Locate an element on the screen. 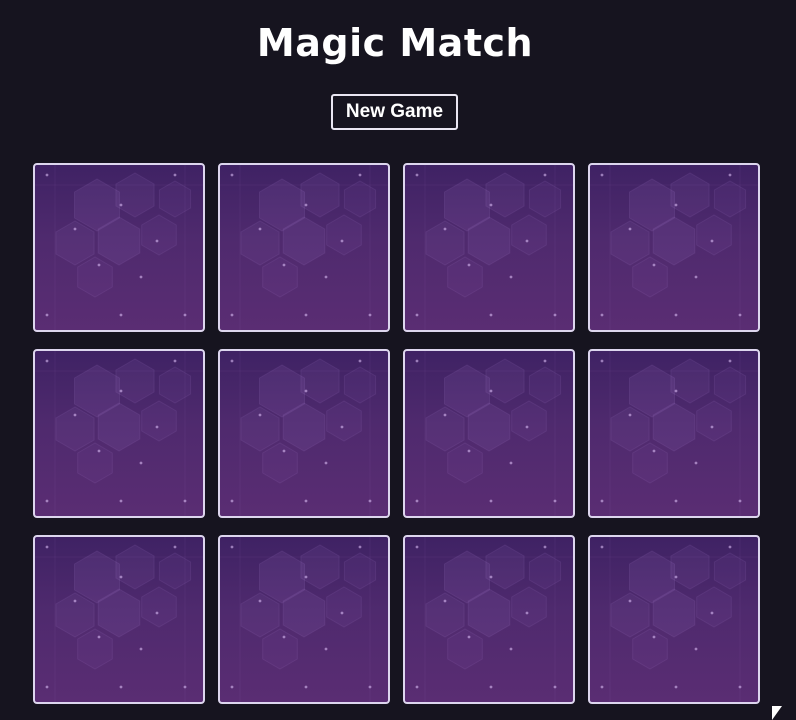 This screenshot has width=796, height=720. mouse-cursor-icon is located at coordinates (777, 713).